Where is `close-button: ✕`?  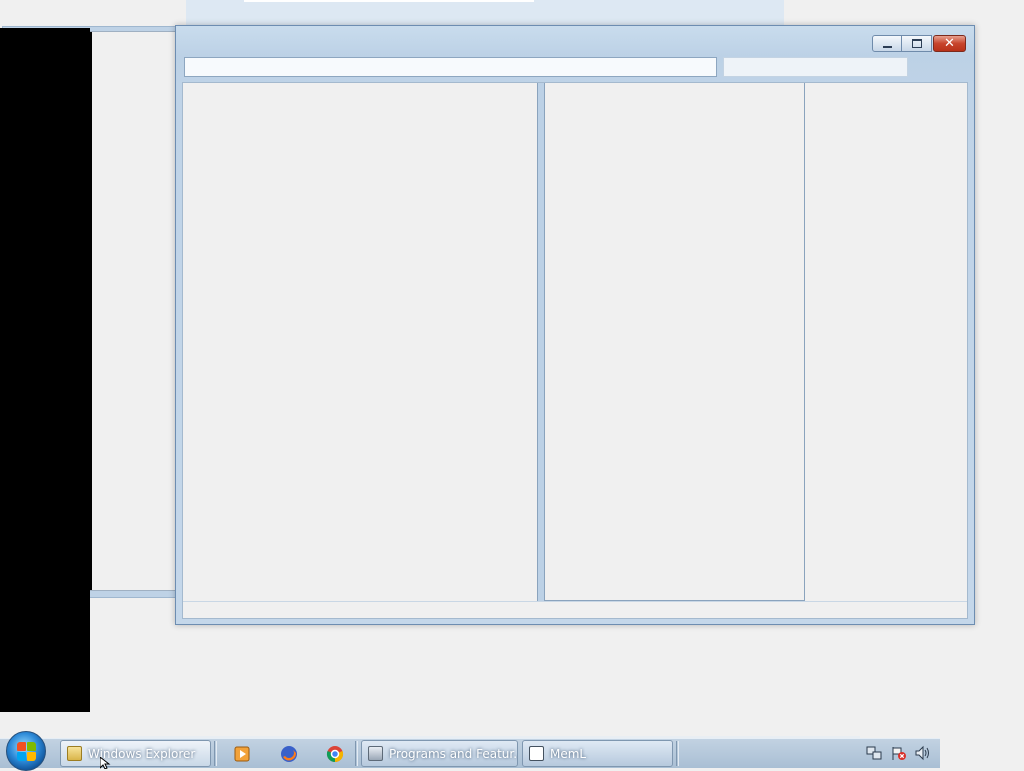
close-button: ✕ is located at coordinates (949, 43).